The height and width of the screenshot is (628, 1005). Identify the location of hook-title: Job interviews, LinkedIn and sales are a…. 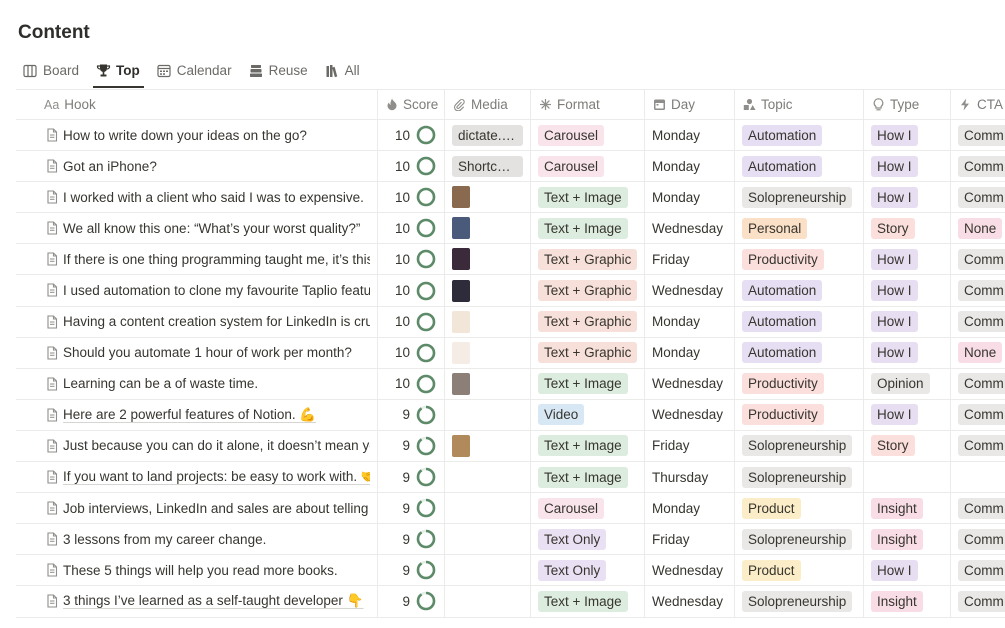
(216, 508).